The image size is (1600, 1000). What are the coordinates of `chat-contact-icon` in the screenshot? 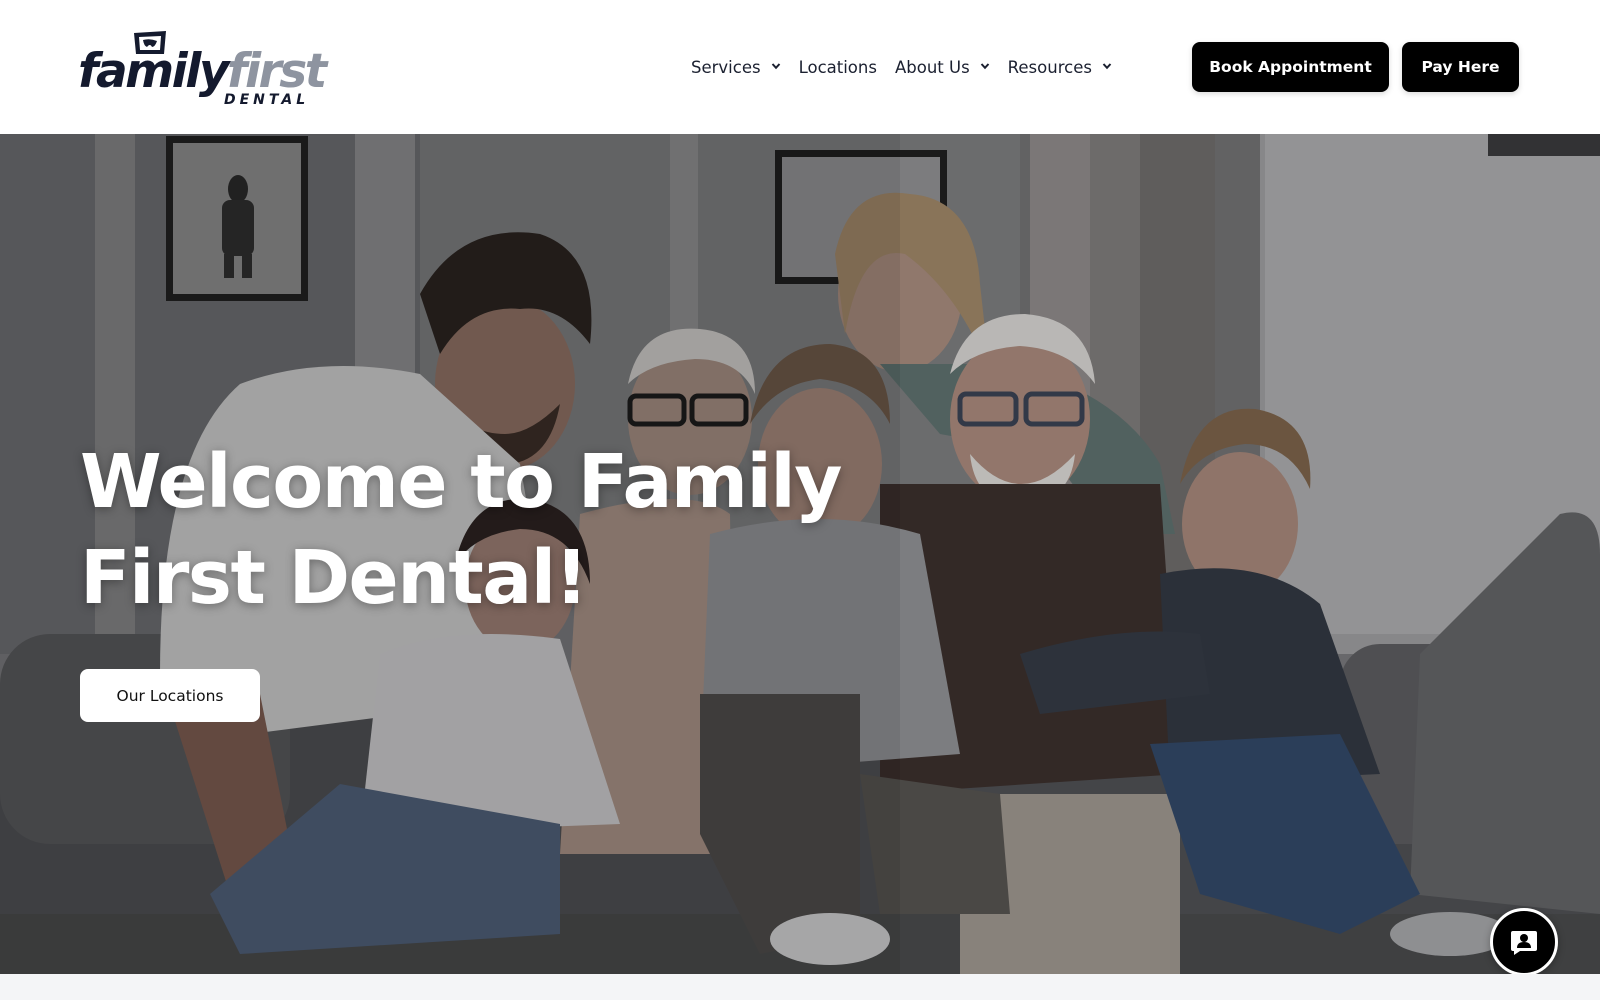 It's located at (1524, 943).